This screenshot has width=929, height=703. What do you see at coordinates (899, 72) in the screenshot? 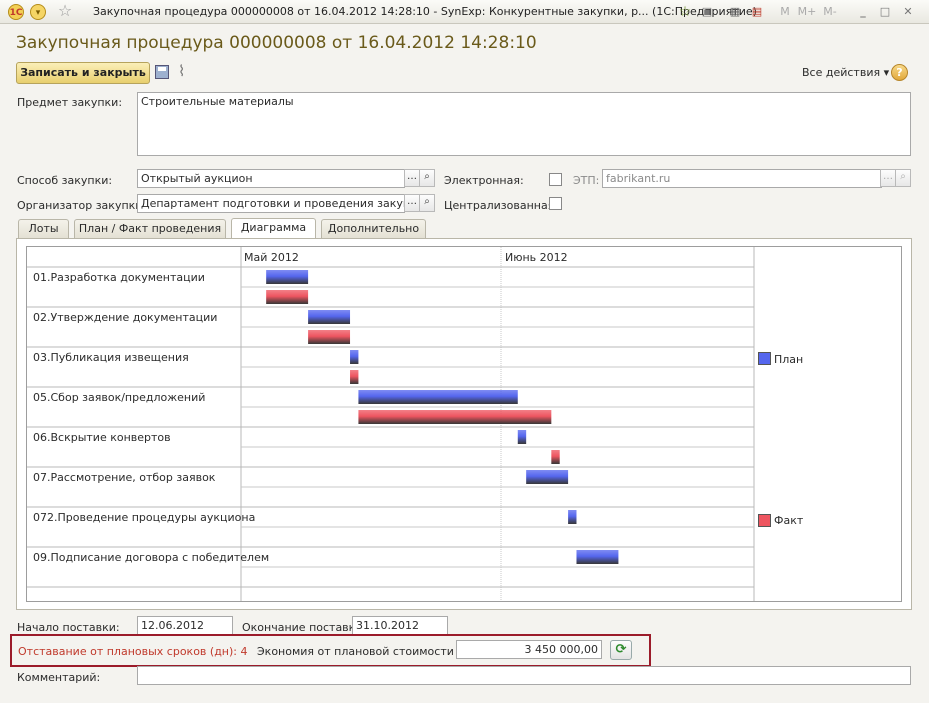
I see `help-icon: ?` at bounding box center [899, 72].